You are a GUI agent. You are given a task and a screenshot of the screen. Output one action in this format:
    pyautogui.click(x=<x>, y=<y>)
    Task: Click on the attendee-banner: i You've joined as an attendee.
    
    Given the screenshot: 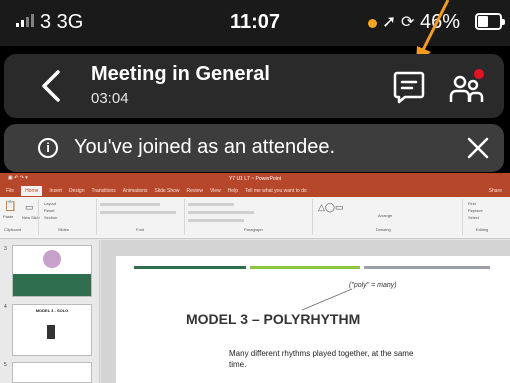 What is the action you would take?
    pyautogui.click(x=254, y=148)
    